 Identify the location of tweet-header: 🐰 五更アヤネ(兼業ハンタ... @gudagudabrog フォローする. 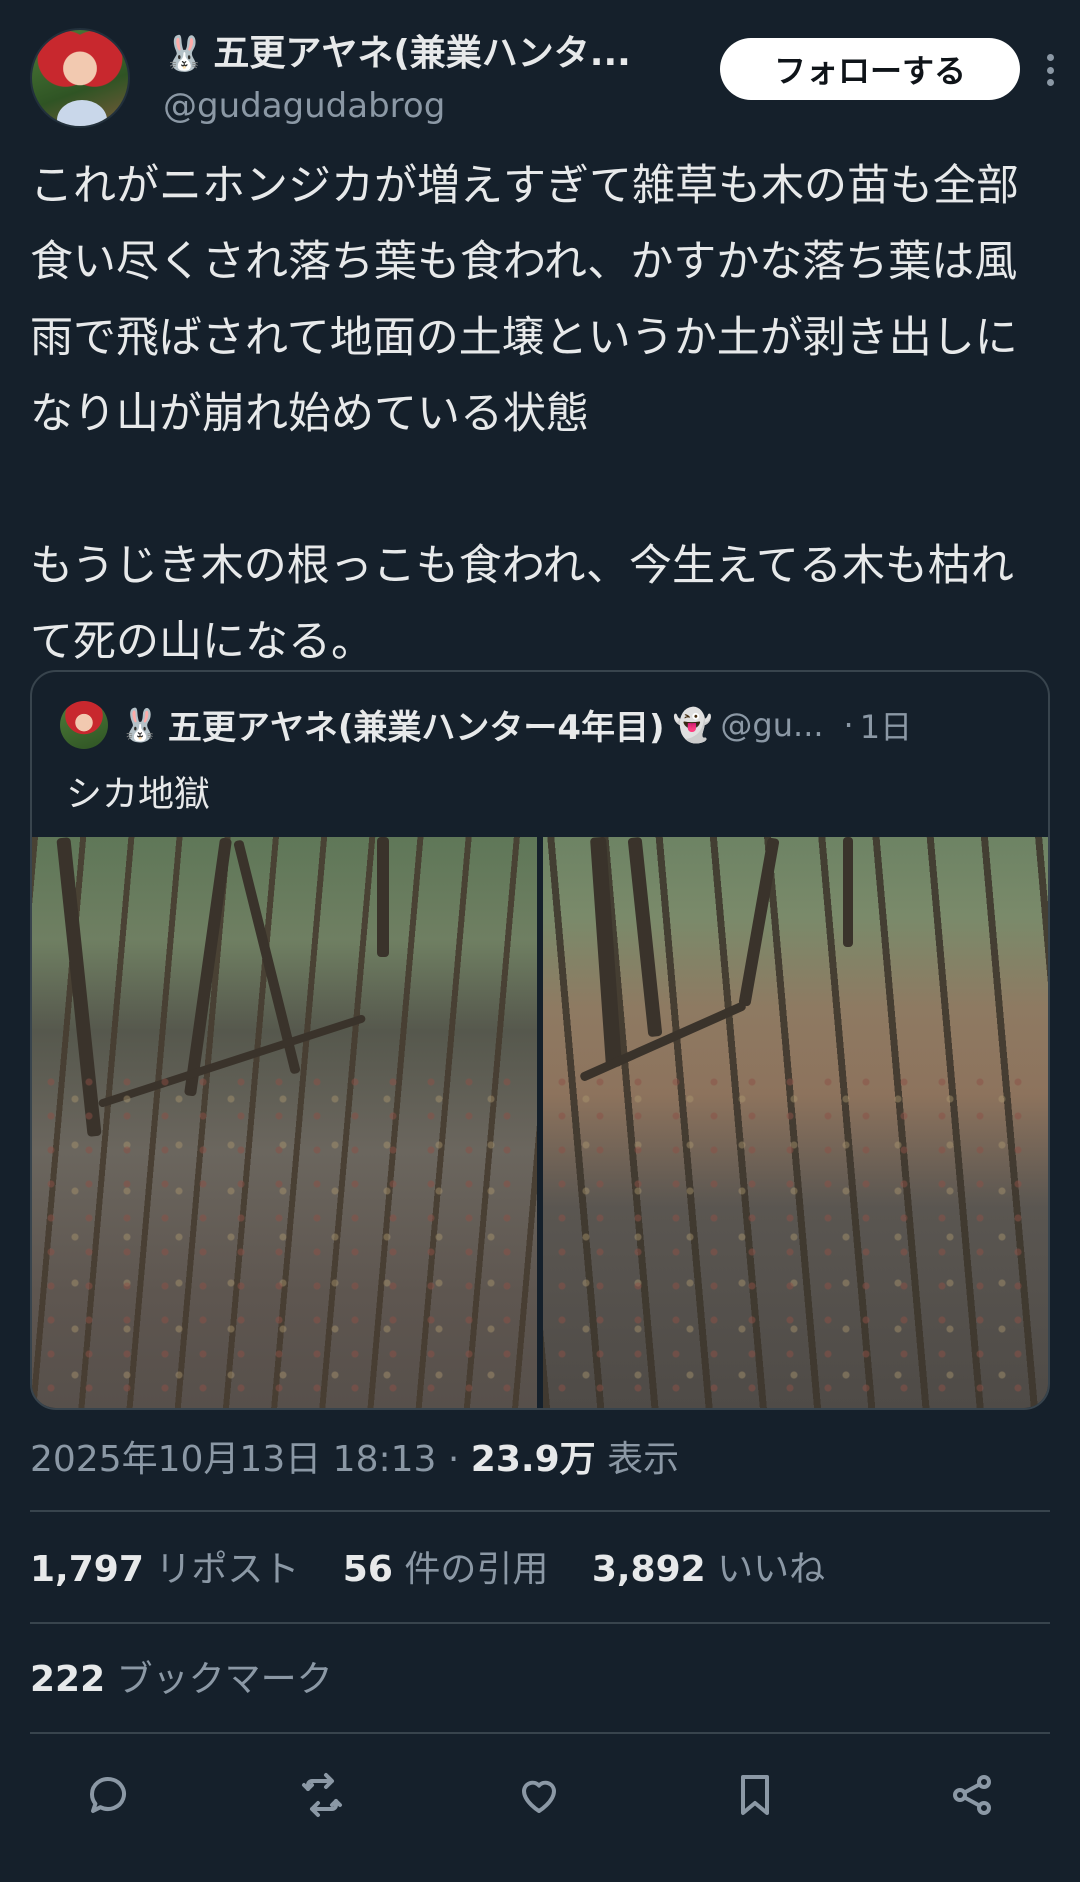
(542, 78).